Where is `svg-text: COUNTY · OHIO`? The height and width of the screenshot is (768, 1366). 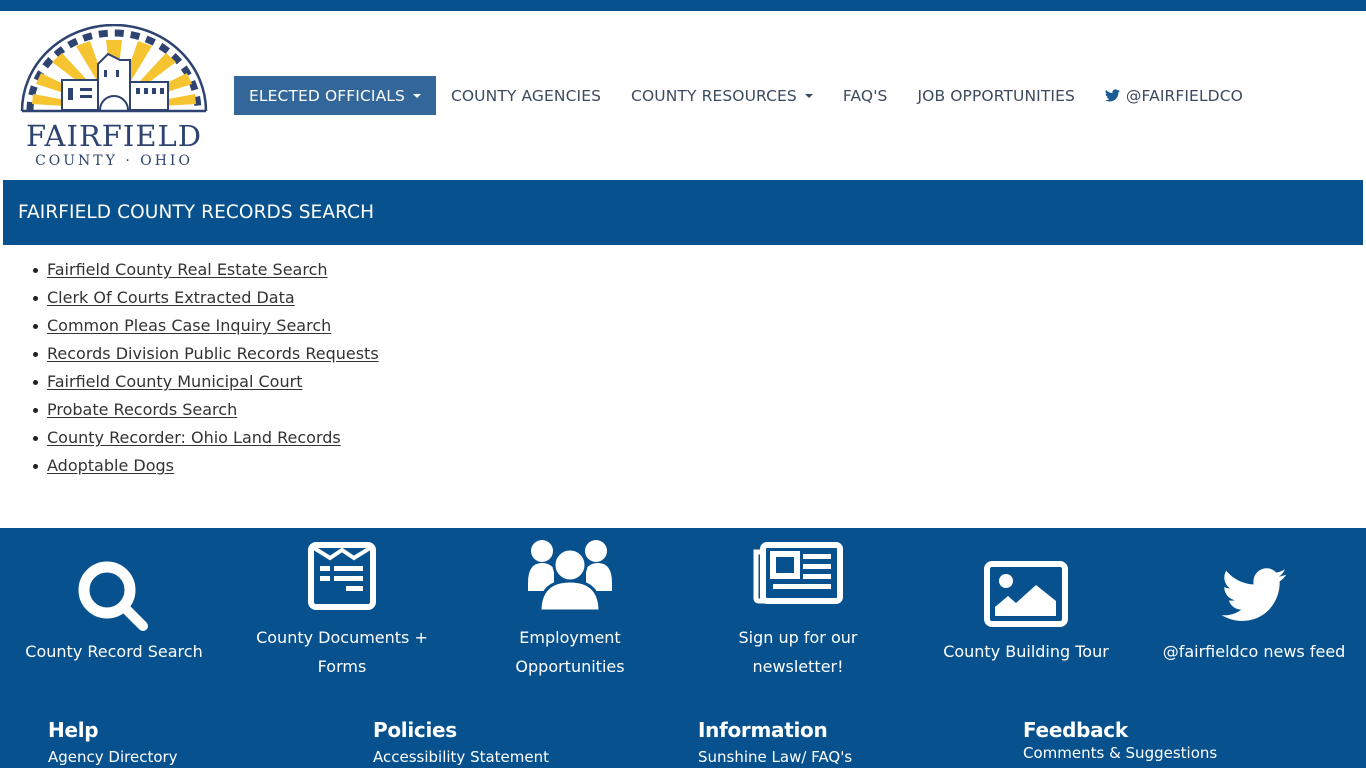
svg-text: COUNTY · OHIO is located at coordinates (114, 161).